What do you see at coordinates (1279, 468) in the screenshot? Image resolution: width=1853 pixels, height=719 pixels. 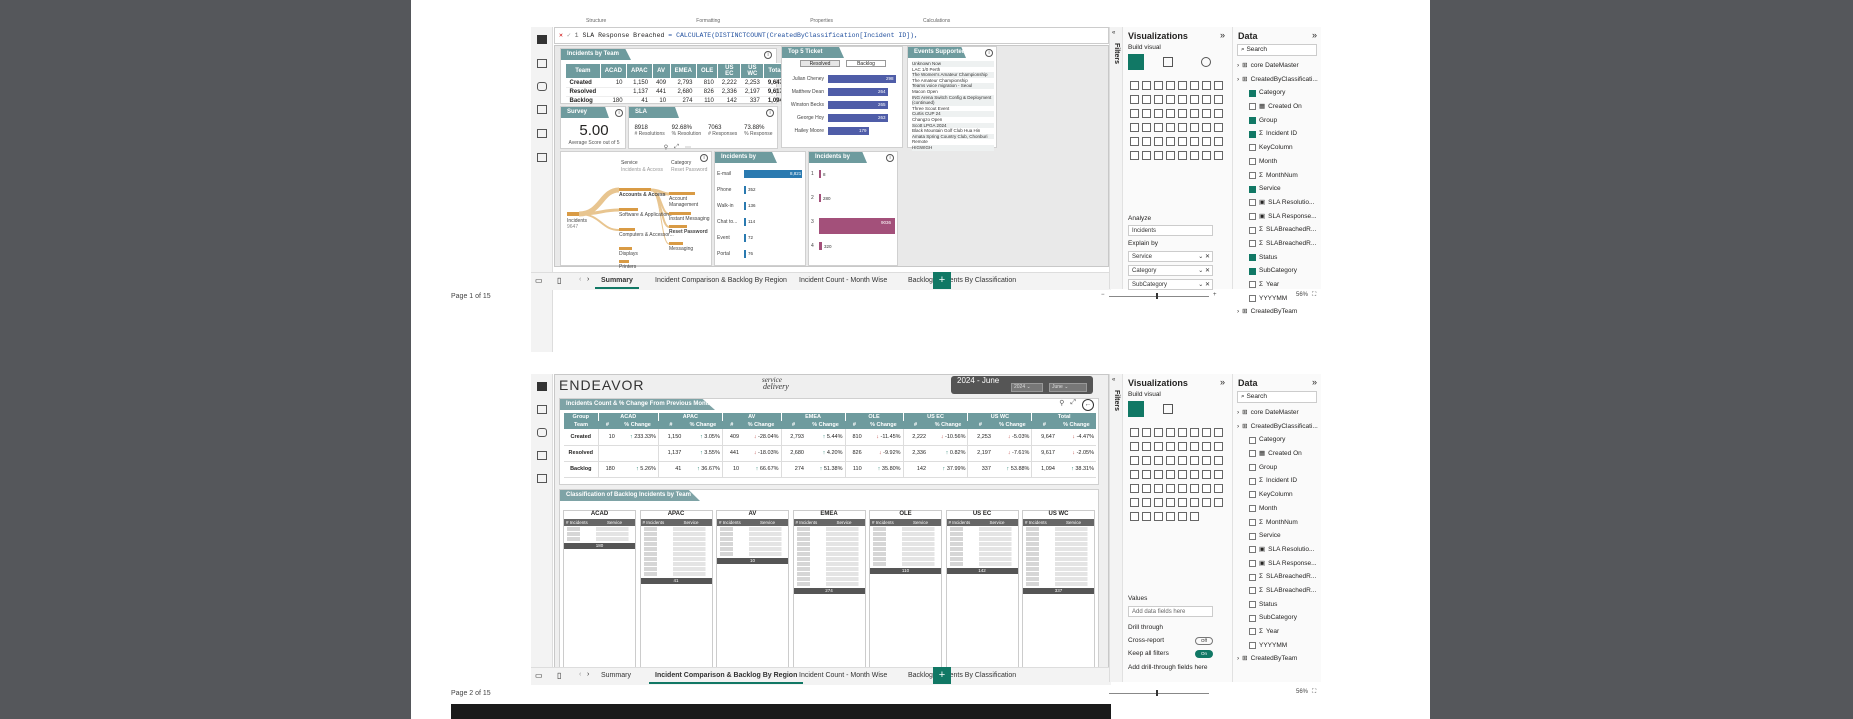 I see `data-field: Group` at bounding box center [1279, 468].